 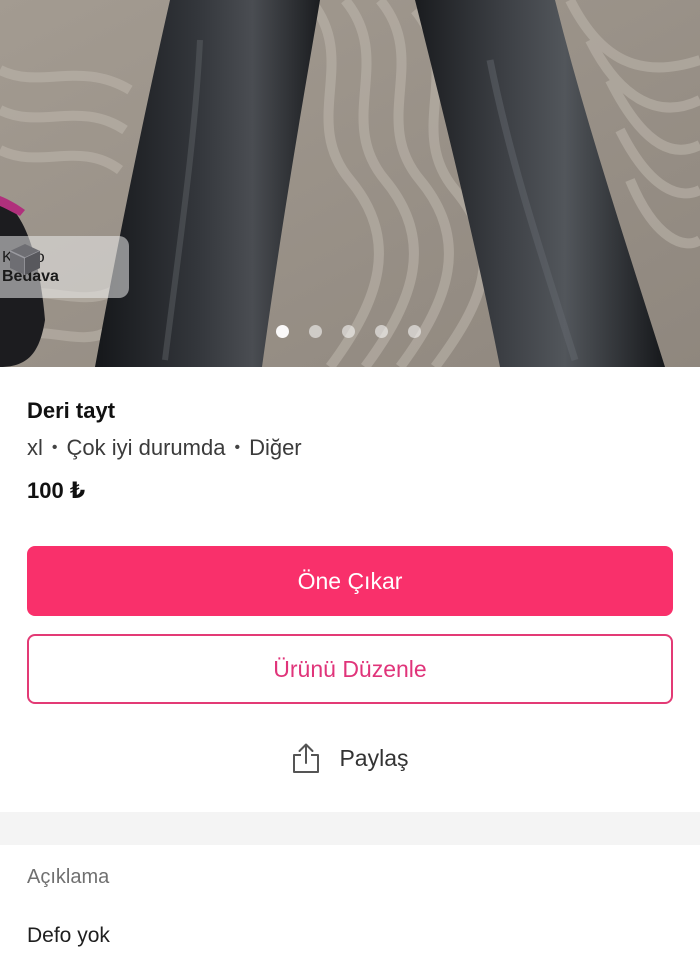 What do you see at coordinates (68, 935) in the screenshot?
I see `description-text: Defo yok` at bounding box center [68, 935].